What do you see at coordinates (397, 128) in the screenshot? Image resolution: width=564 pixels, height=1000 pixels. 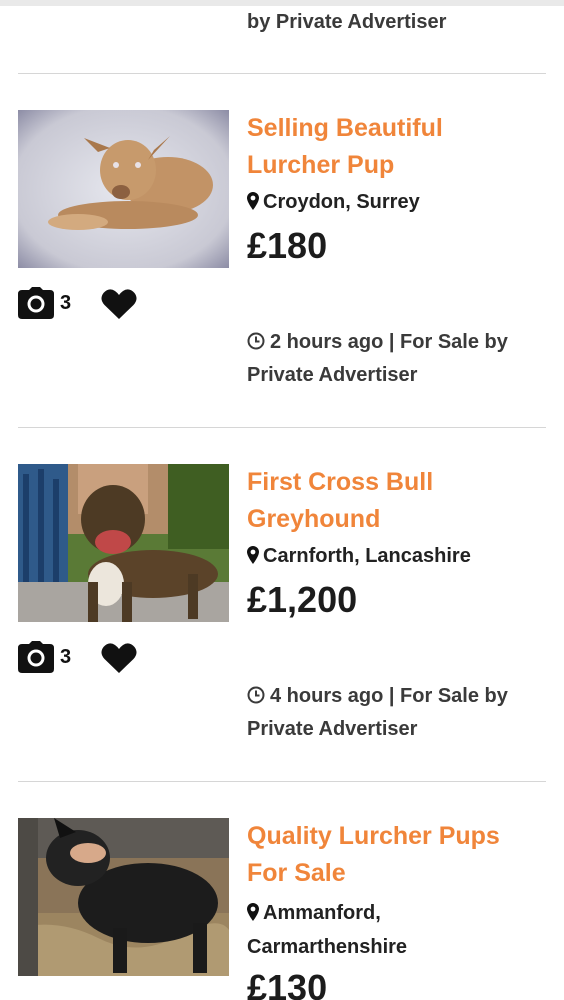 I see `title-line: Selling Beautiful` at bounding box center [397, 128].